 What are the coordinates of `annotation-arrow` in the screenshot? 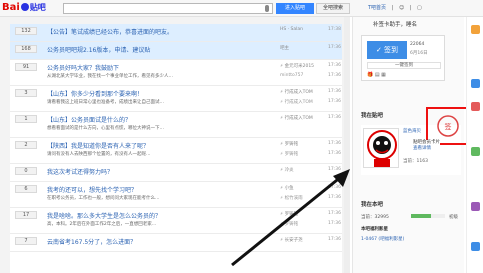 It's located at (290, 218).